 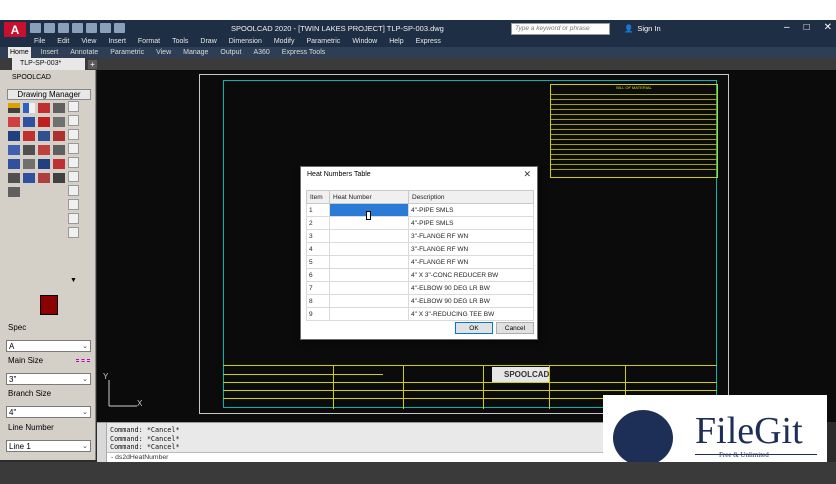 I want to click on column-header: Item, so click(x=318, y=197).